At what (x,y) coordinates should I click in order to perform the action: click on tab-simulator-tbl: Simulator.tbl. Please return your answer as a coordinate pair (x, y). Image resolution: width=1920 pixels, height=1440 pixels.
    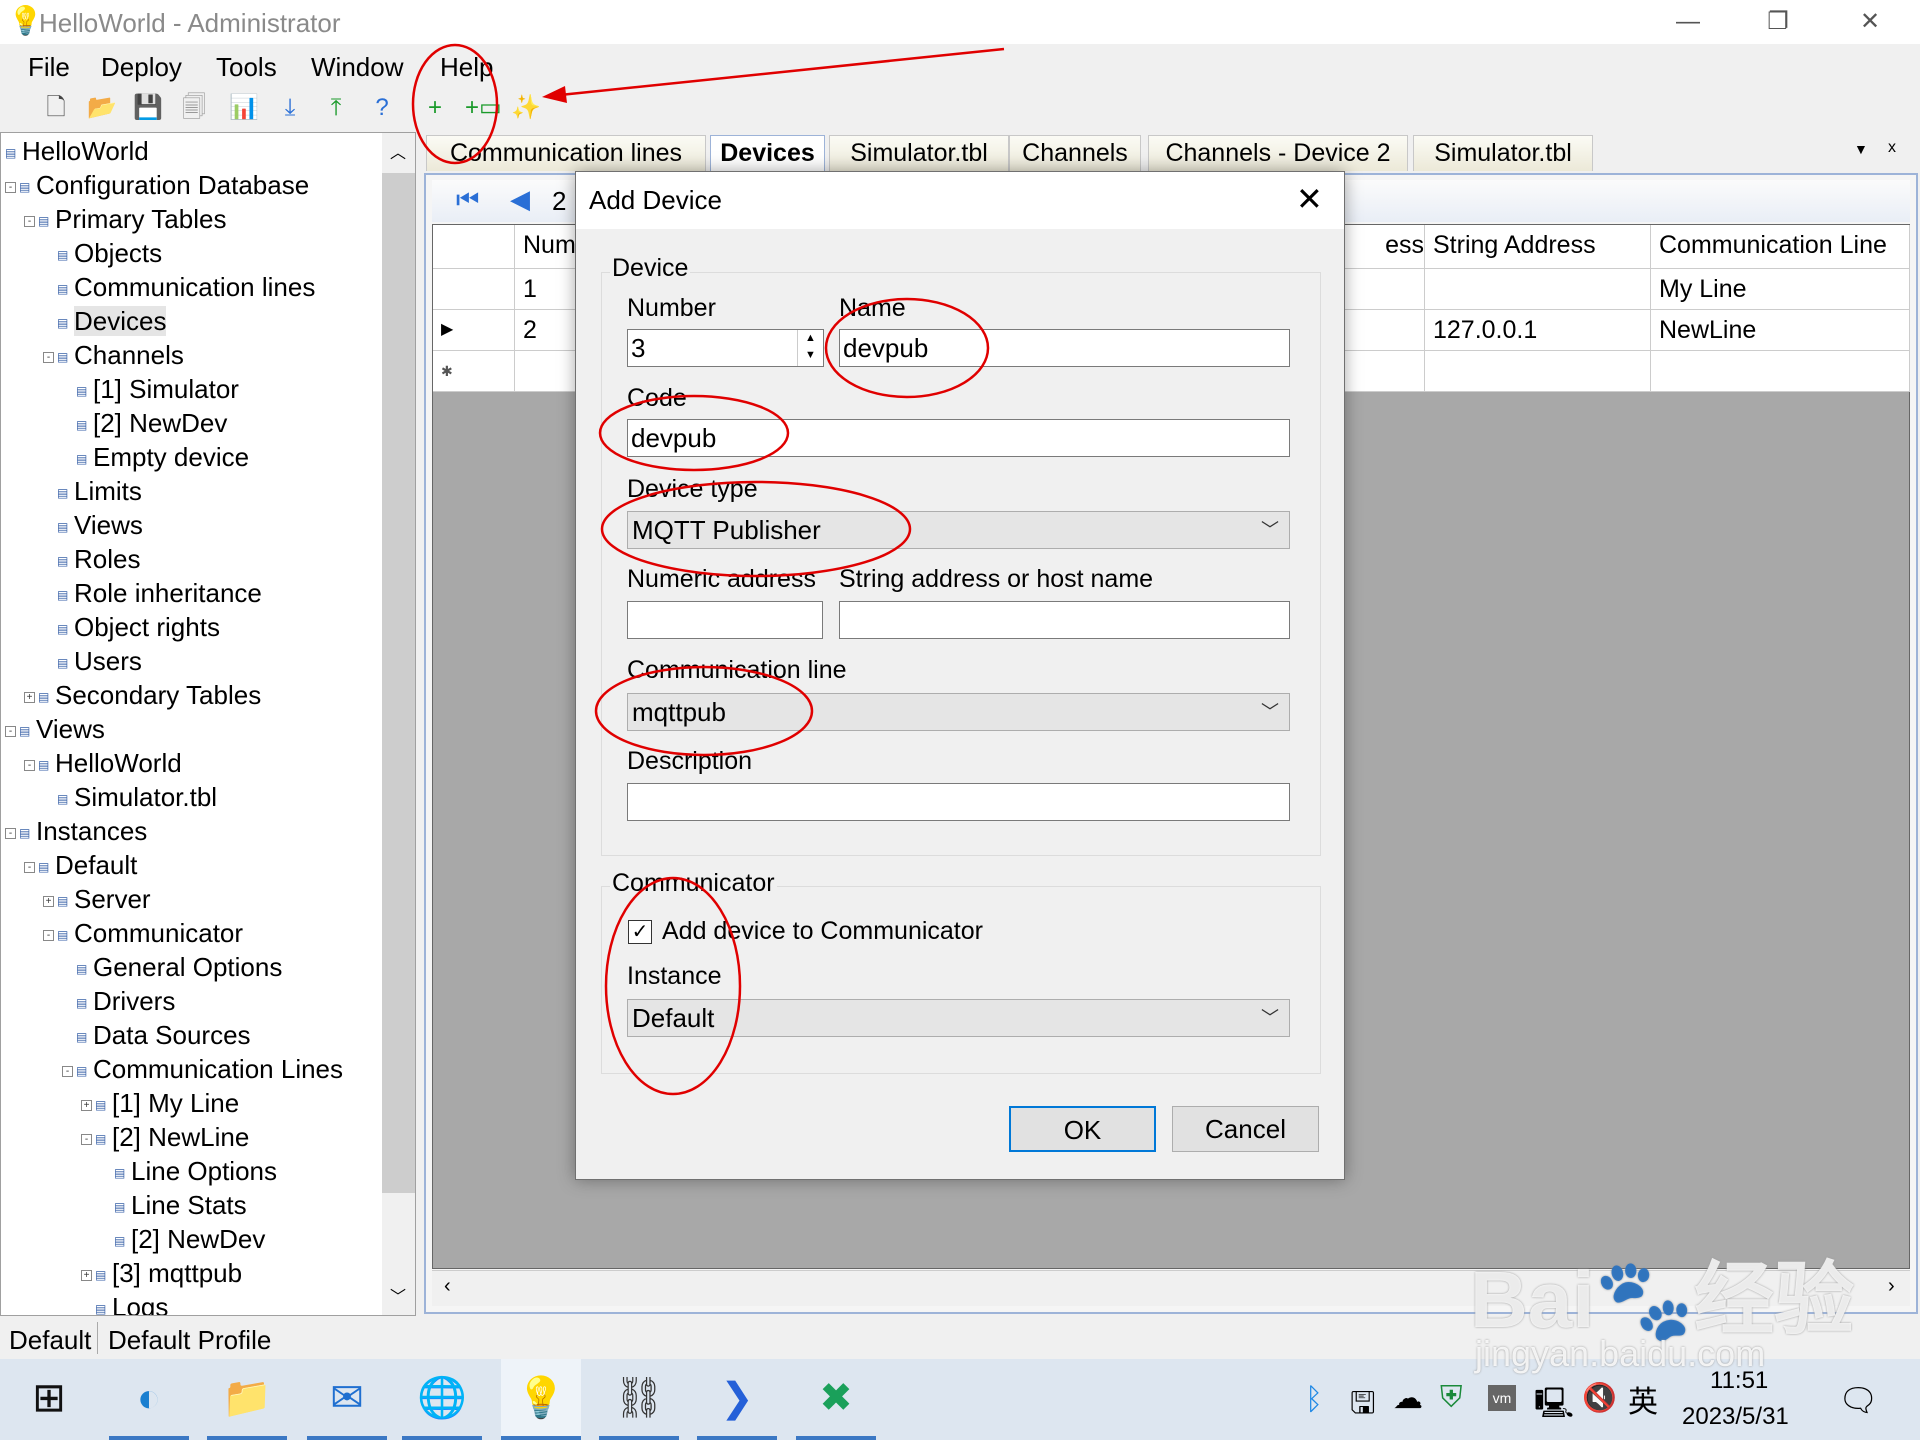
    Looking at the image, I should click on (1503, 153).